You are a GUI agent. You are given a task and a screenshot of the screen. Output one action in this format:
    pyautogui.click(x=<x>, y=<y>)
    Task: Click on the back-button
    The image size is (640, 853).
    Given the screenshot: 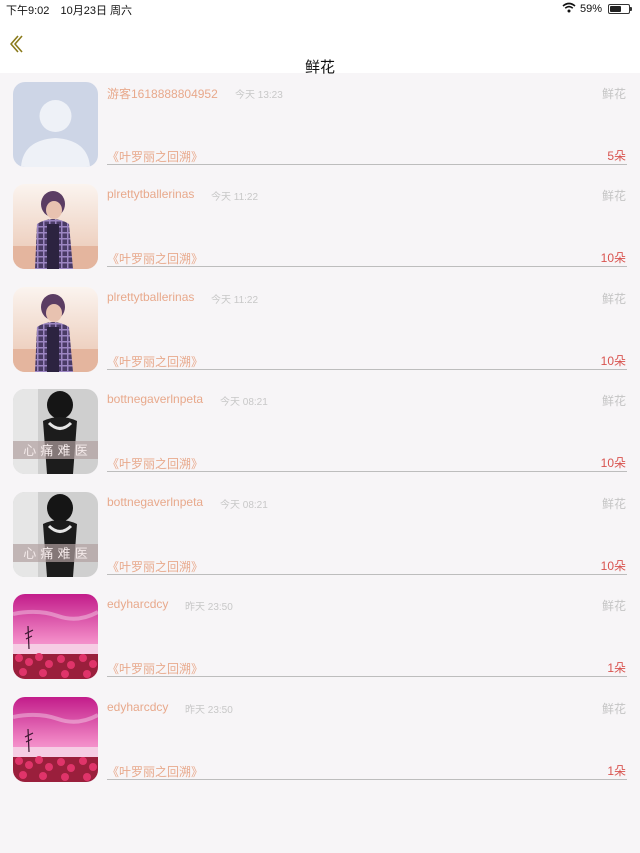 What is the action you would take?
    pyautogui.click(x=17, y=44)
    